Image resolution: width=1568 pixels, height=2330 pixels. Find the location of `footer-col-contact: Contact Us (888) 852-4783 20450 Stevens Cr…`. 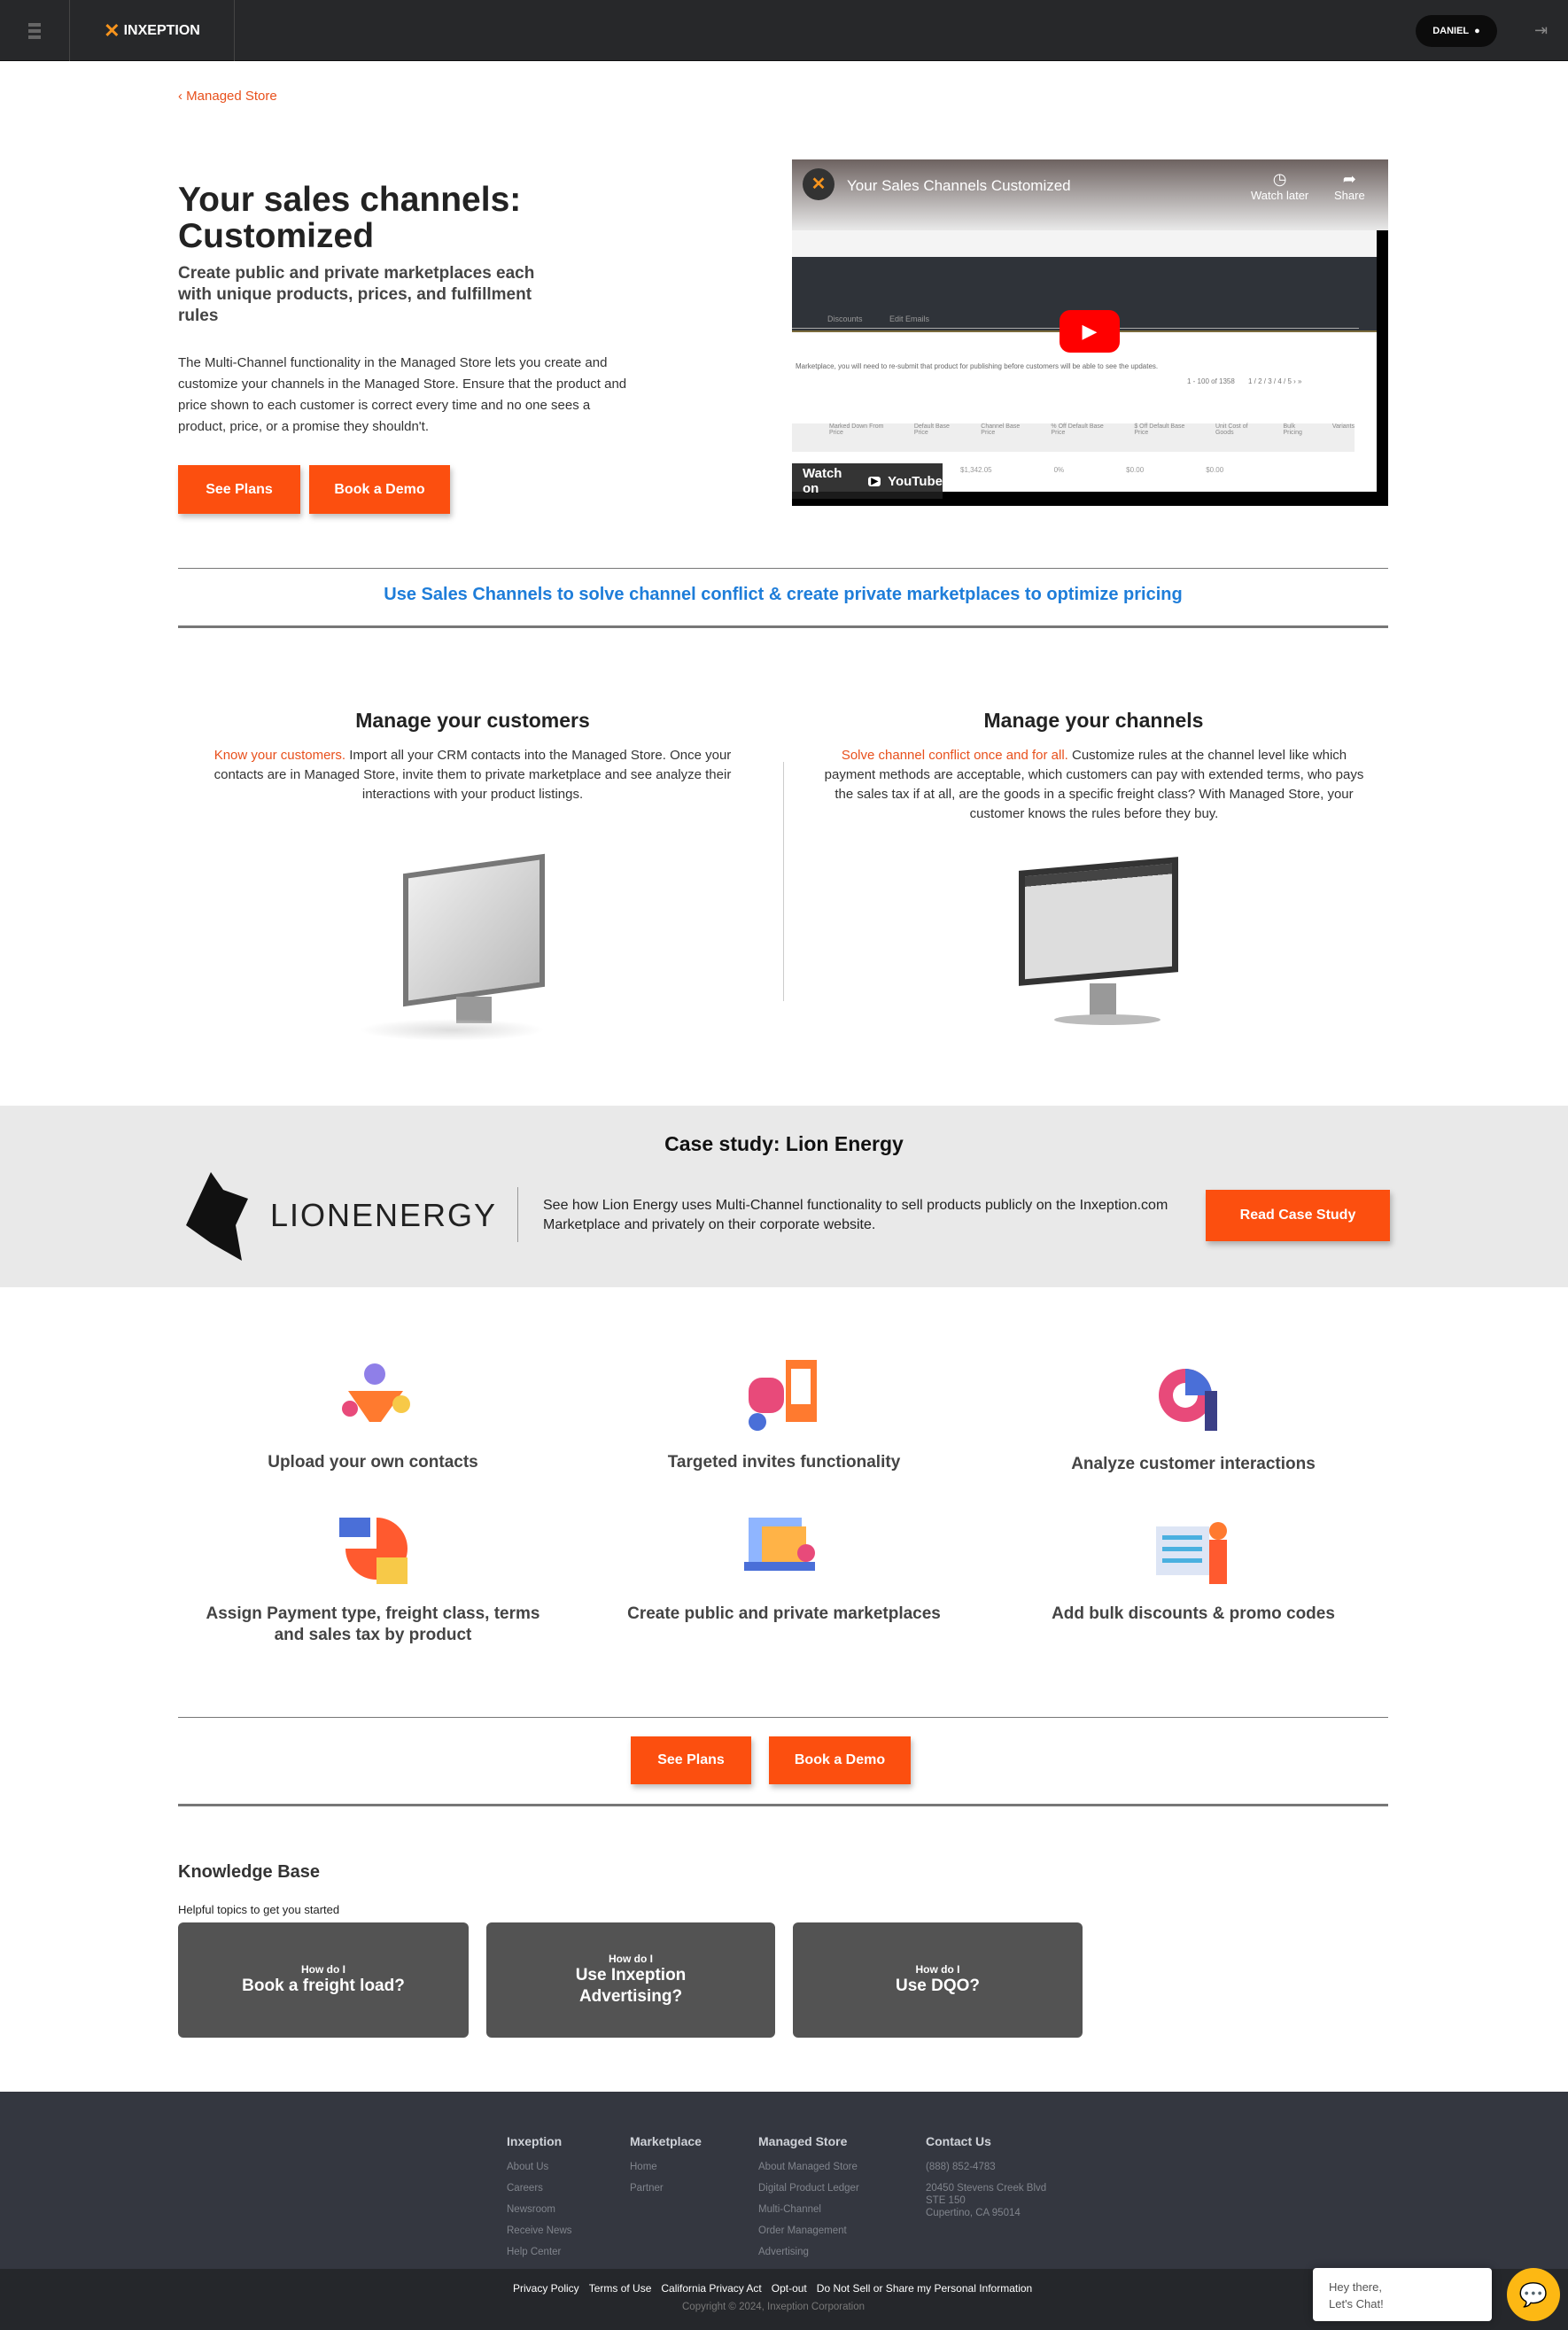

footer-col-contact: Contact Us (888) 852-4783 20450 Stevens Cr… is located at coordinates (986, 2176).